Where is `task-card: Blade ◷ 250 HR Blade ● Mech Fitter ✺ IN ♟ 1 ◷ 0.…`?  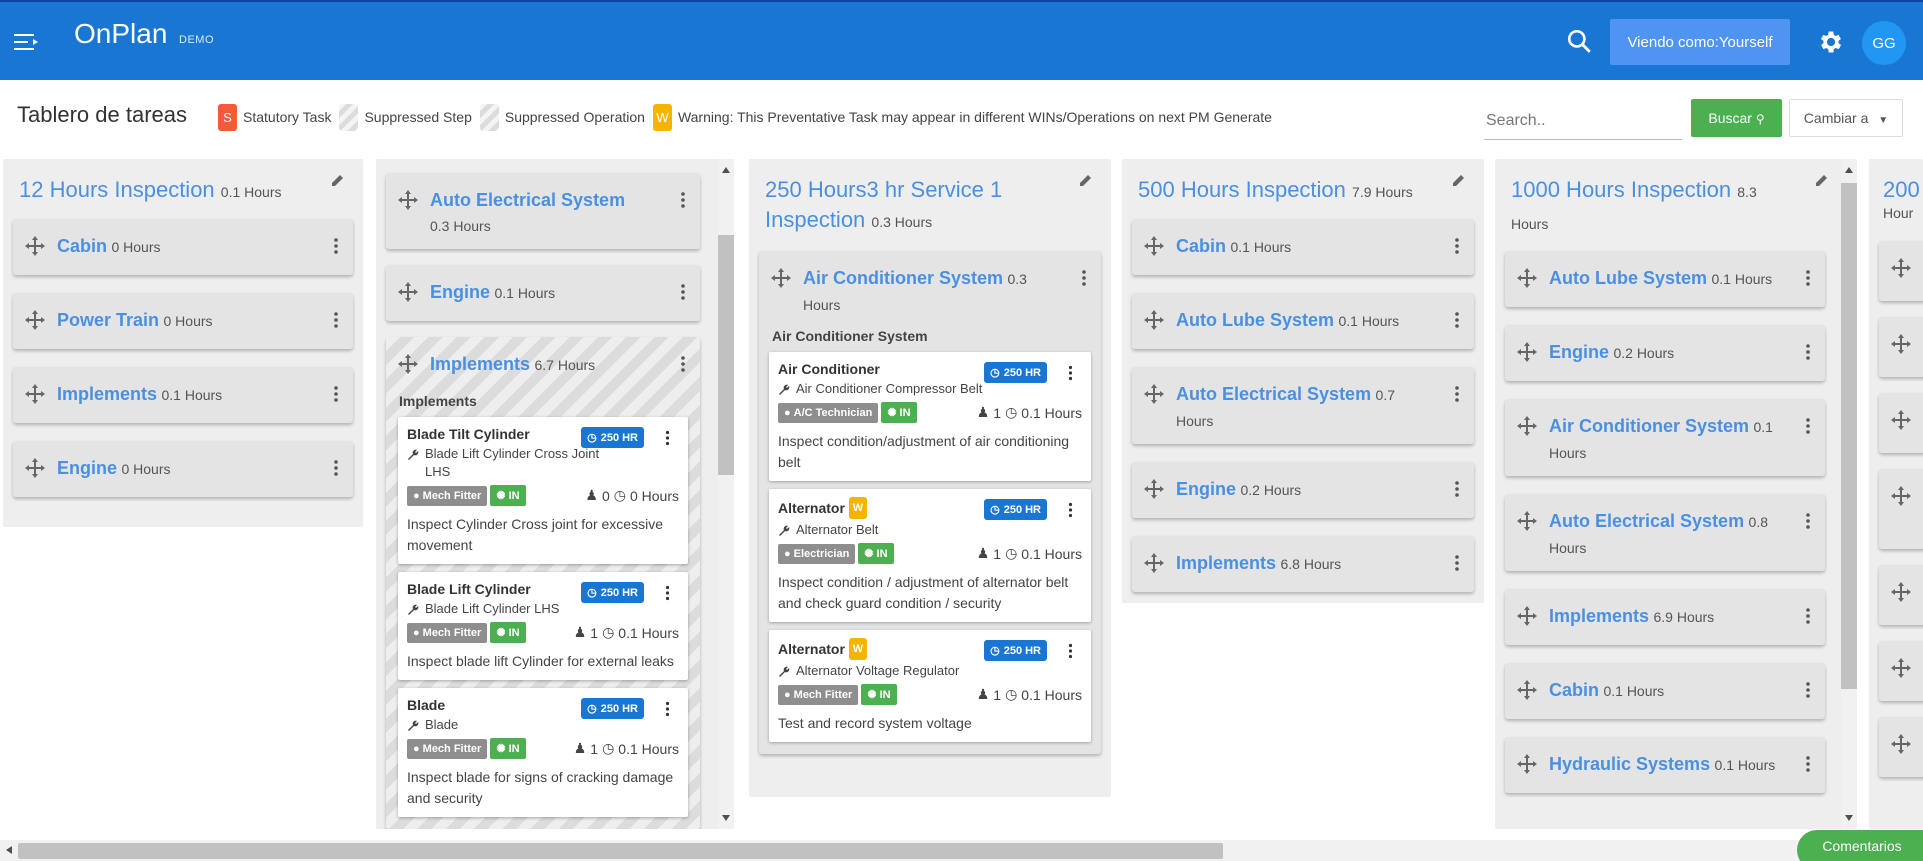 task-card: Blade ◷ 250 HR Blade ● Mech Fitter ✺ IN ♟ 1 ◷ 0.… is located at coordinates (543, 752).